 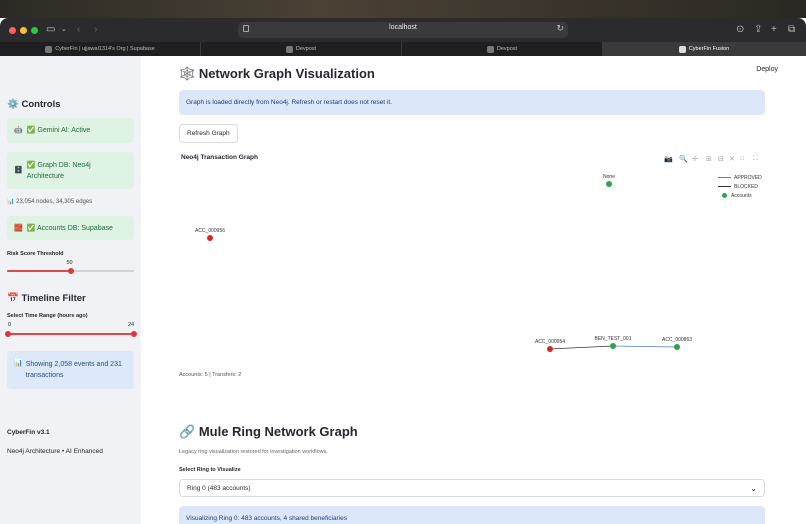 I want to click on risk-slider-handle, so click(x=70, y=271).